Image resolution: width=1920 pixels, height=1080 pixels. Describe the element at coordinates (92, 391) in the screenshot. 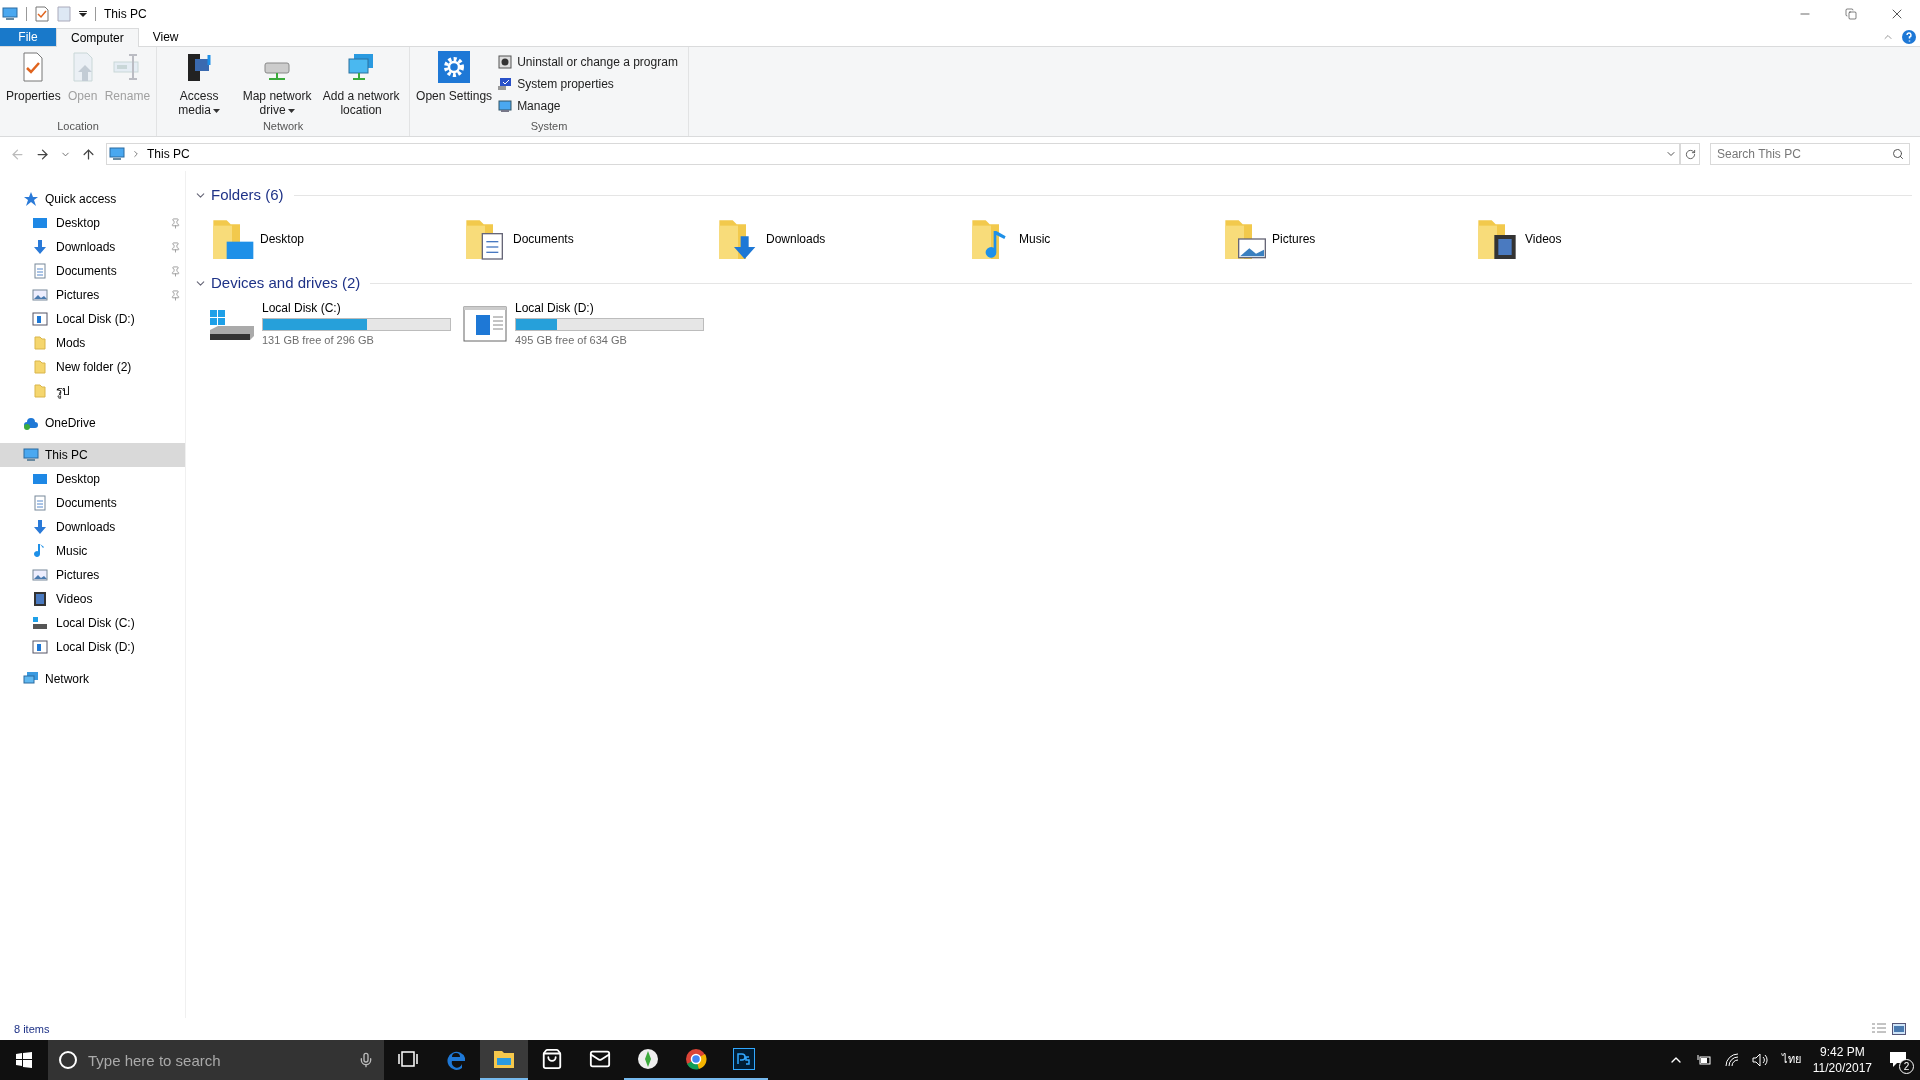

I see `nav-item: รูป` at that location.